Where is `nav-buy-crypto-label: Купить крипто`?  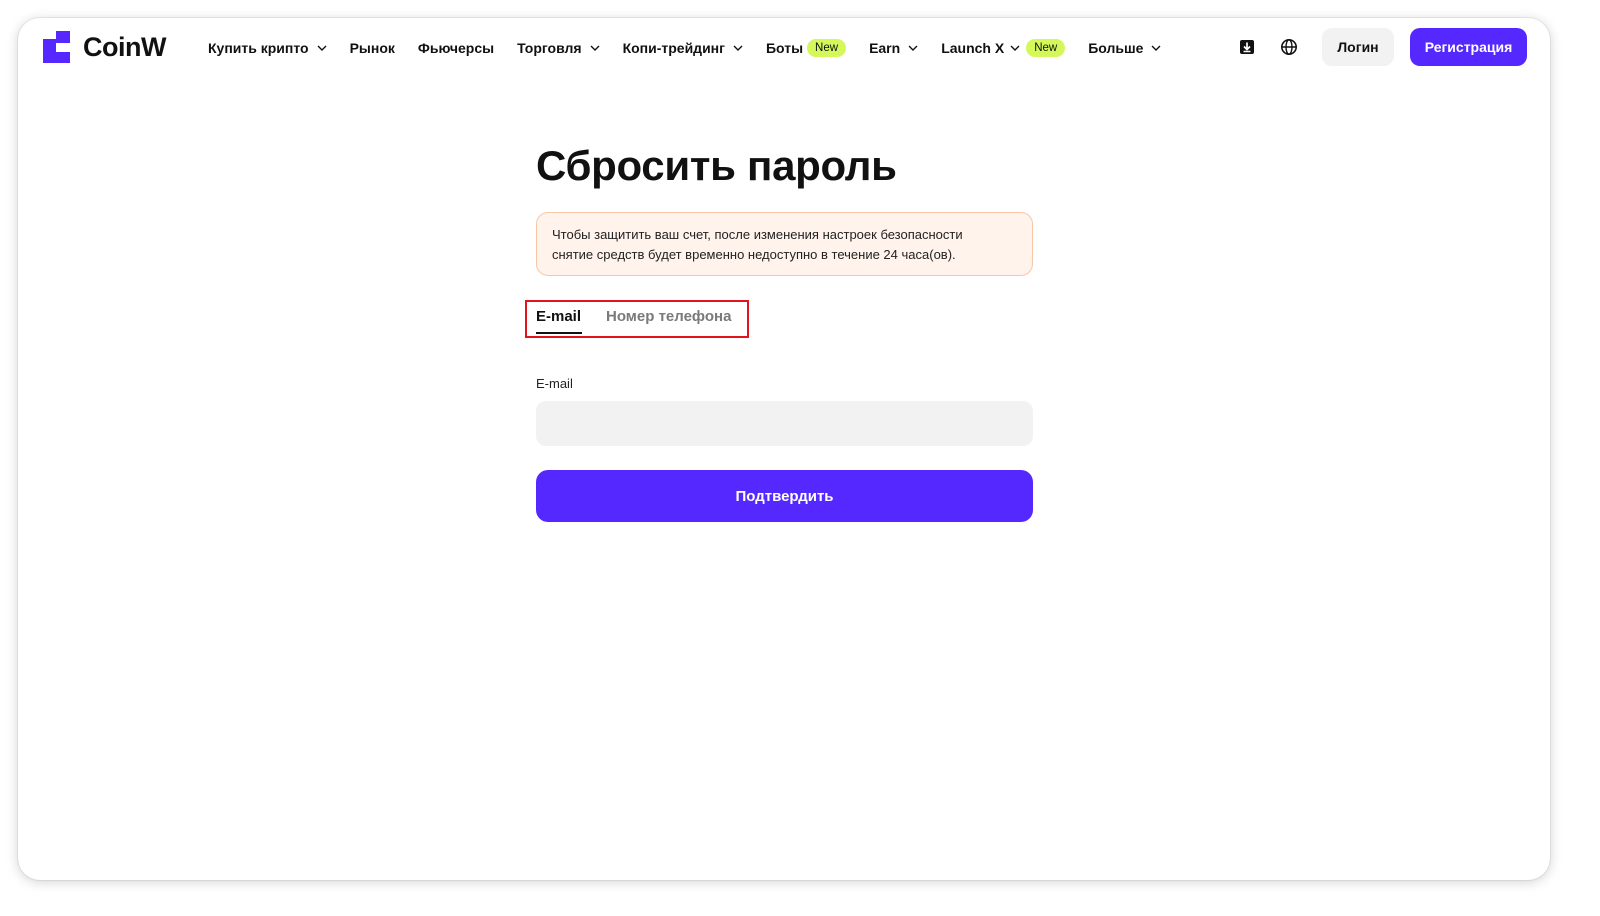
nav-buy-crypto-label: Купить крипто is located at coordinates (258, 48).